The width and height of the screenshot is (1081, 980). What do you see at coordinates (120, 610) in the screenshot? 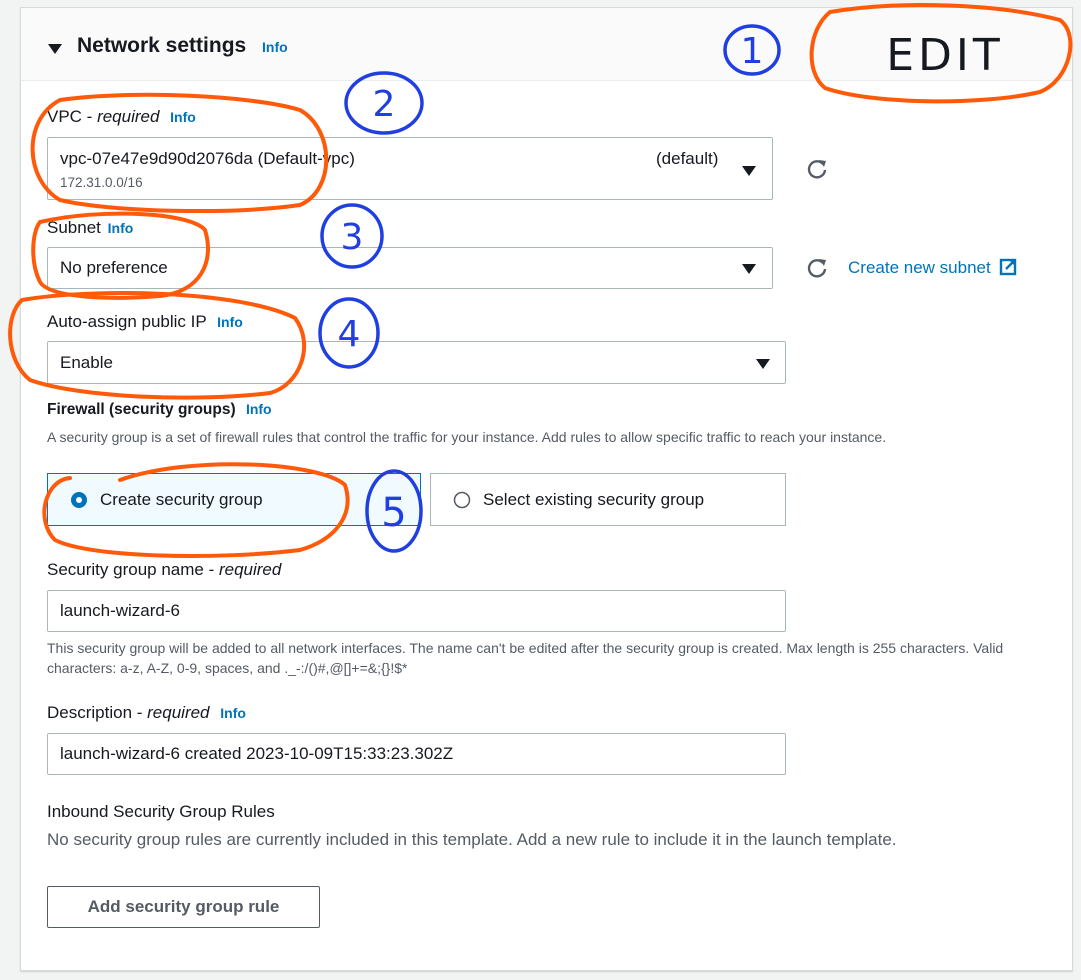
I see `sg-name-value: launch-wizard-6` at bounding box center [120, 610].